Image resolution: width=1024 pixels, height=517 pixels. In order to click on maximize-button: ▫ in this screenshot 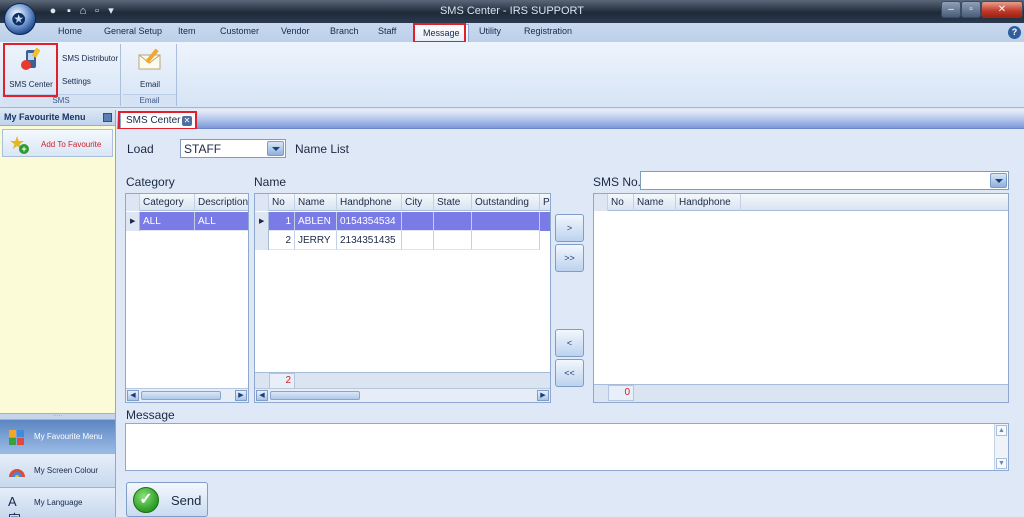, I will do `click(971, 9)`.